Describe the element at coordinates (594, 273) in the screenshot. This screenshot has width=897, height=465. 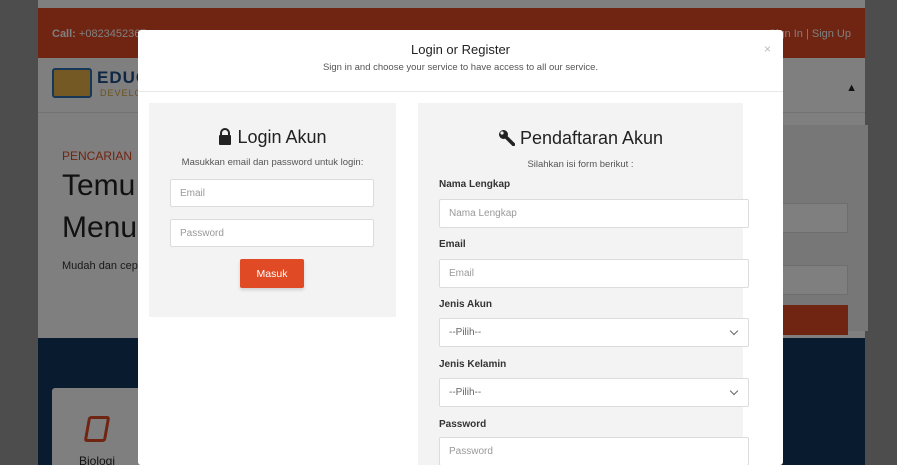
I see `register-email-input` at that location.